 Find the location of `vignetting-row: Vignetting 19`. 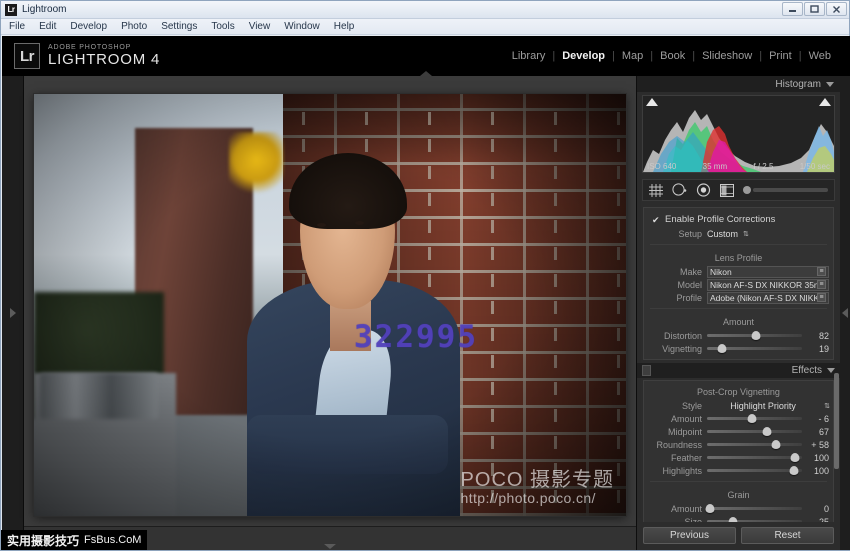

vignetting-row: Vignetting 19 is located at coordinates (738, 348).